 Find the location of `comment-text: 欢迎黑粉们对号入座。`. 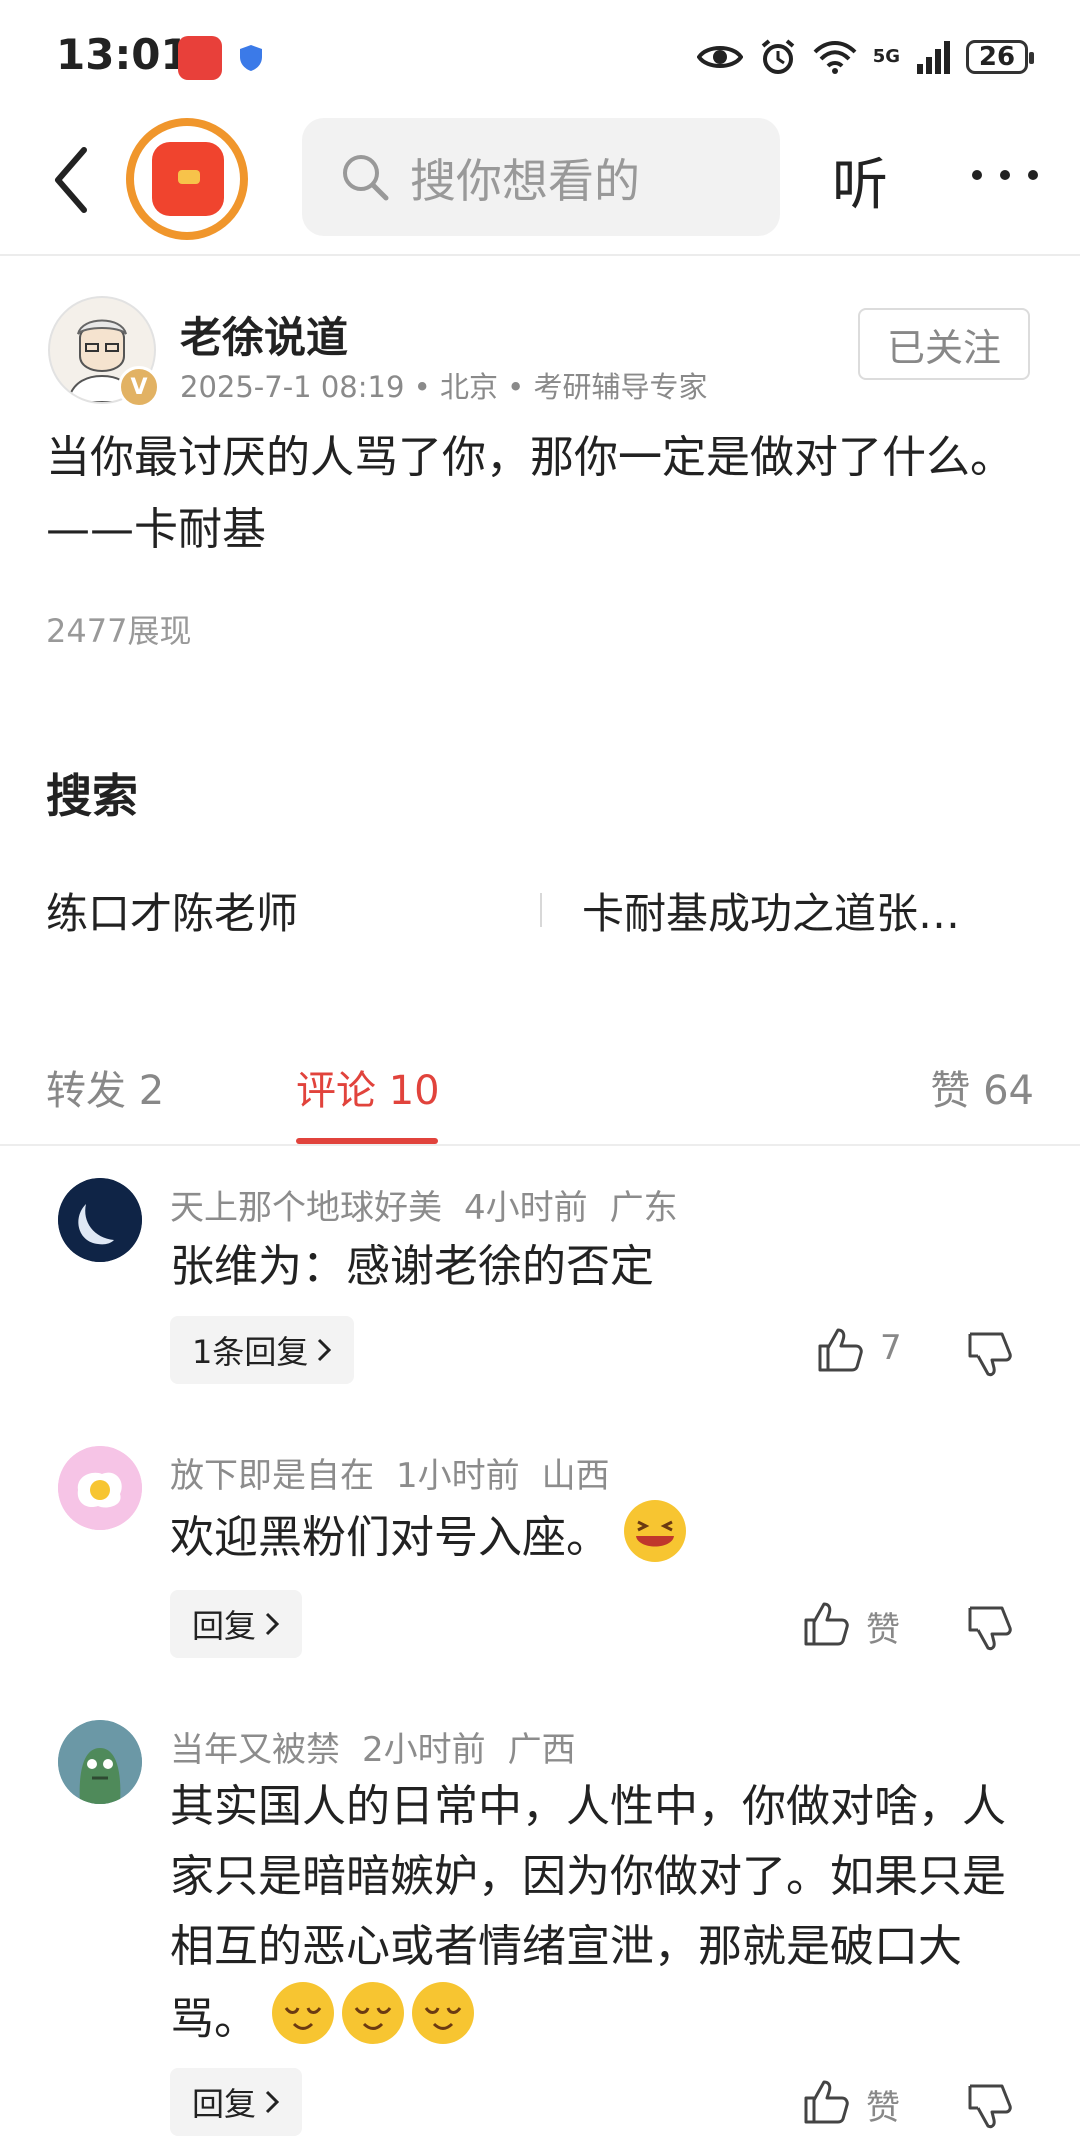

comment-text: 欢迎黑粉们对号入座。 is located at coordinates (390, 1537).